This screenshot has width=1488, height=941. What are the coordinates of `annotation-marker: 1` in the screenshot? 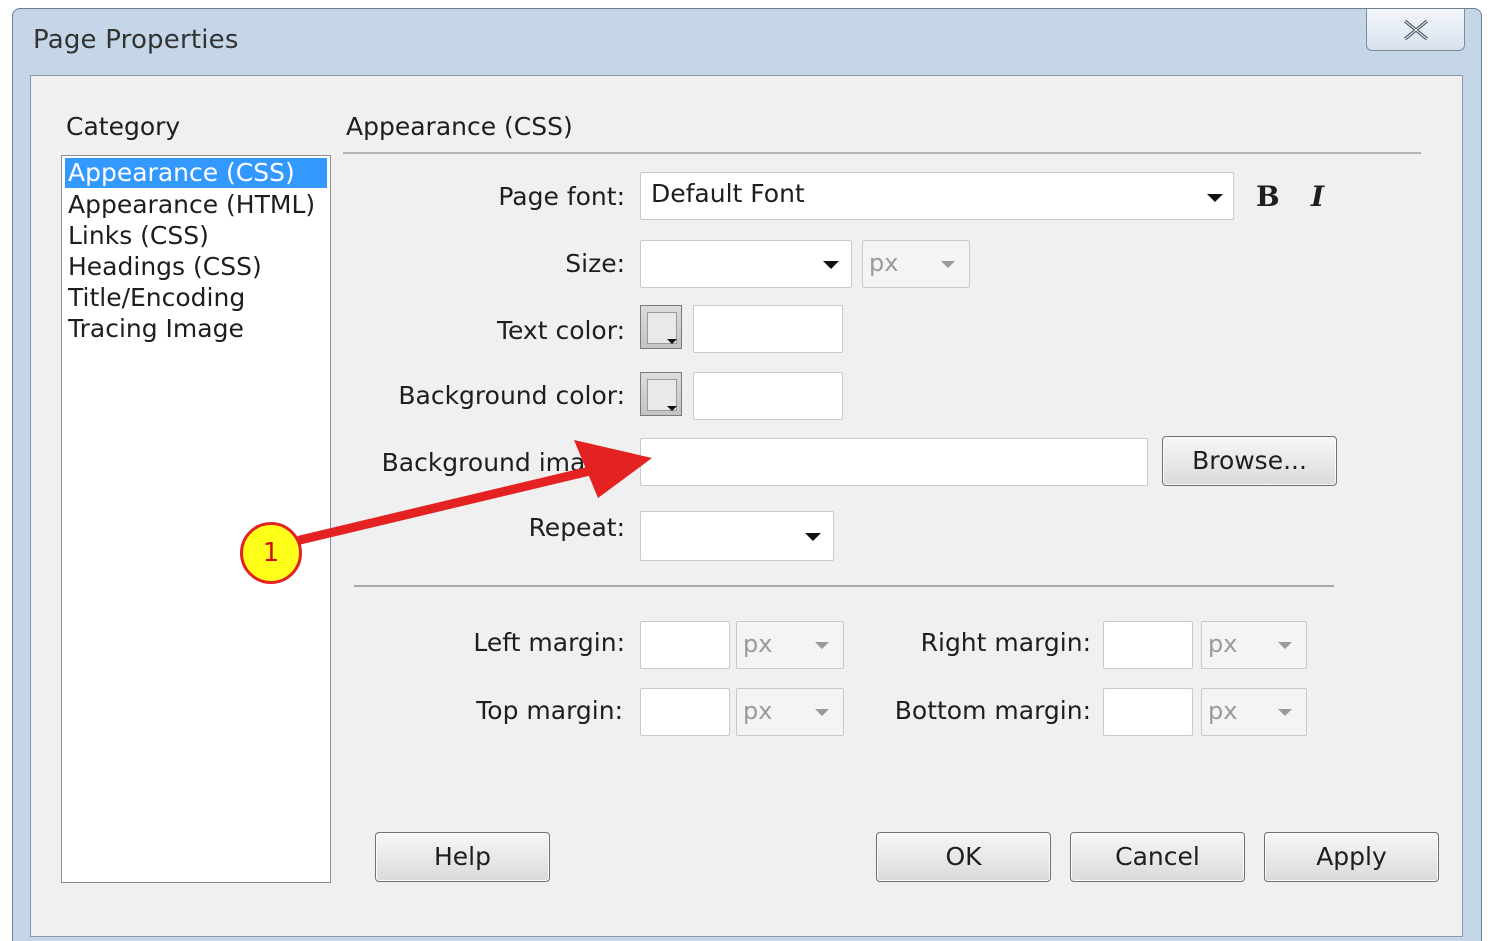 It's located at (271, 553).